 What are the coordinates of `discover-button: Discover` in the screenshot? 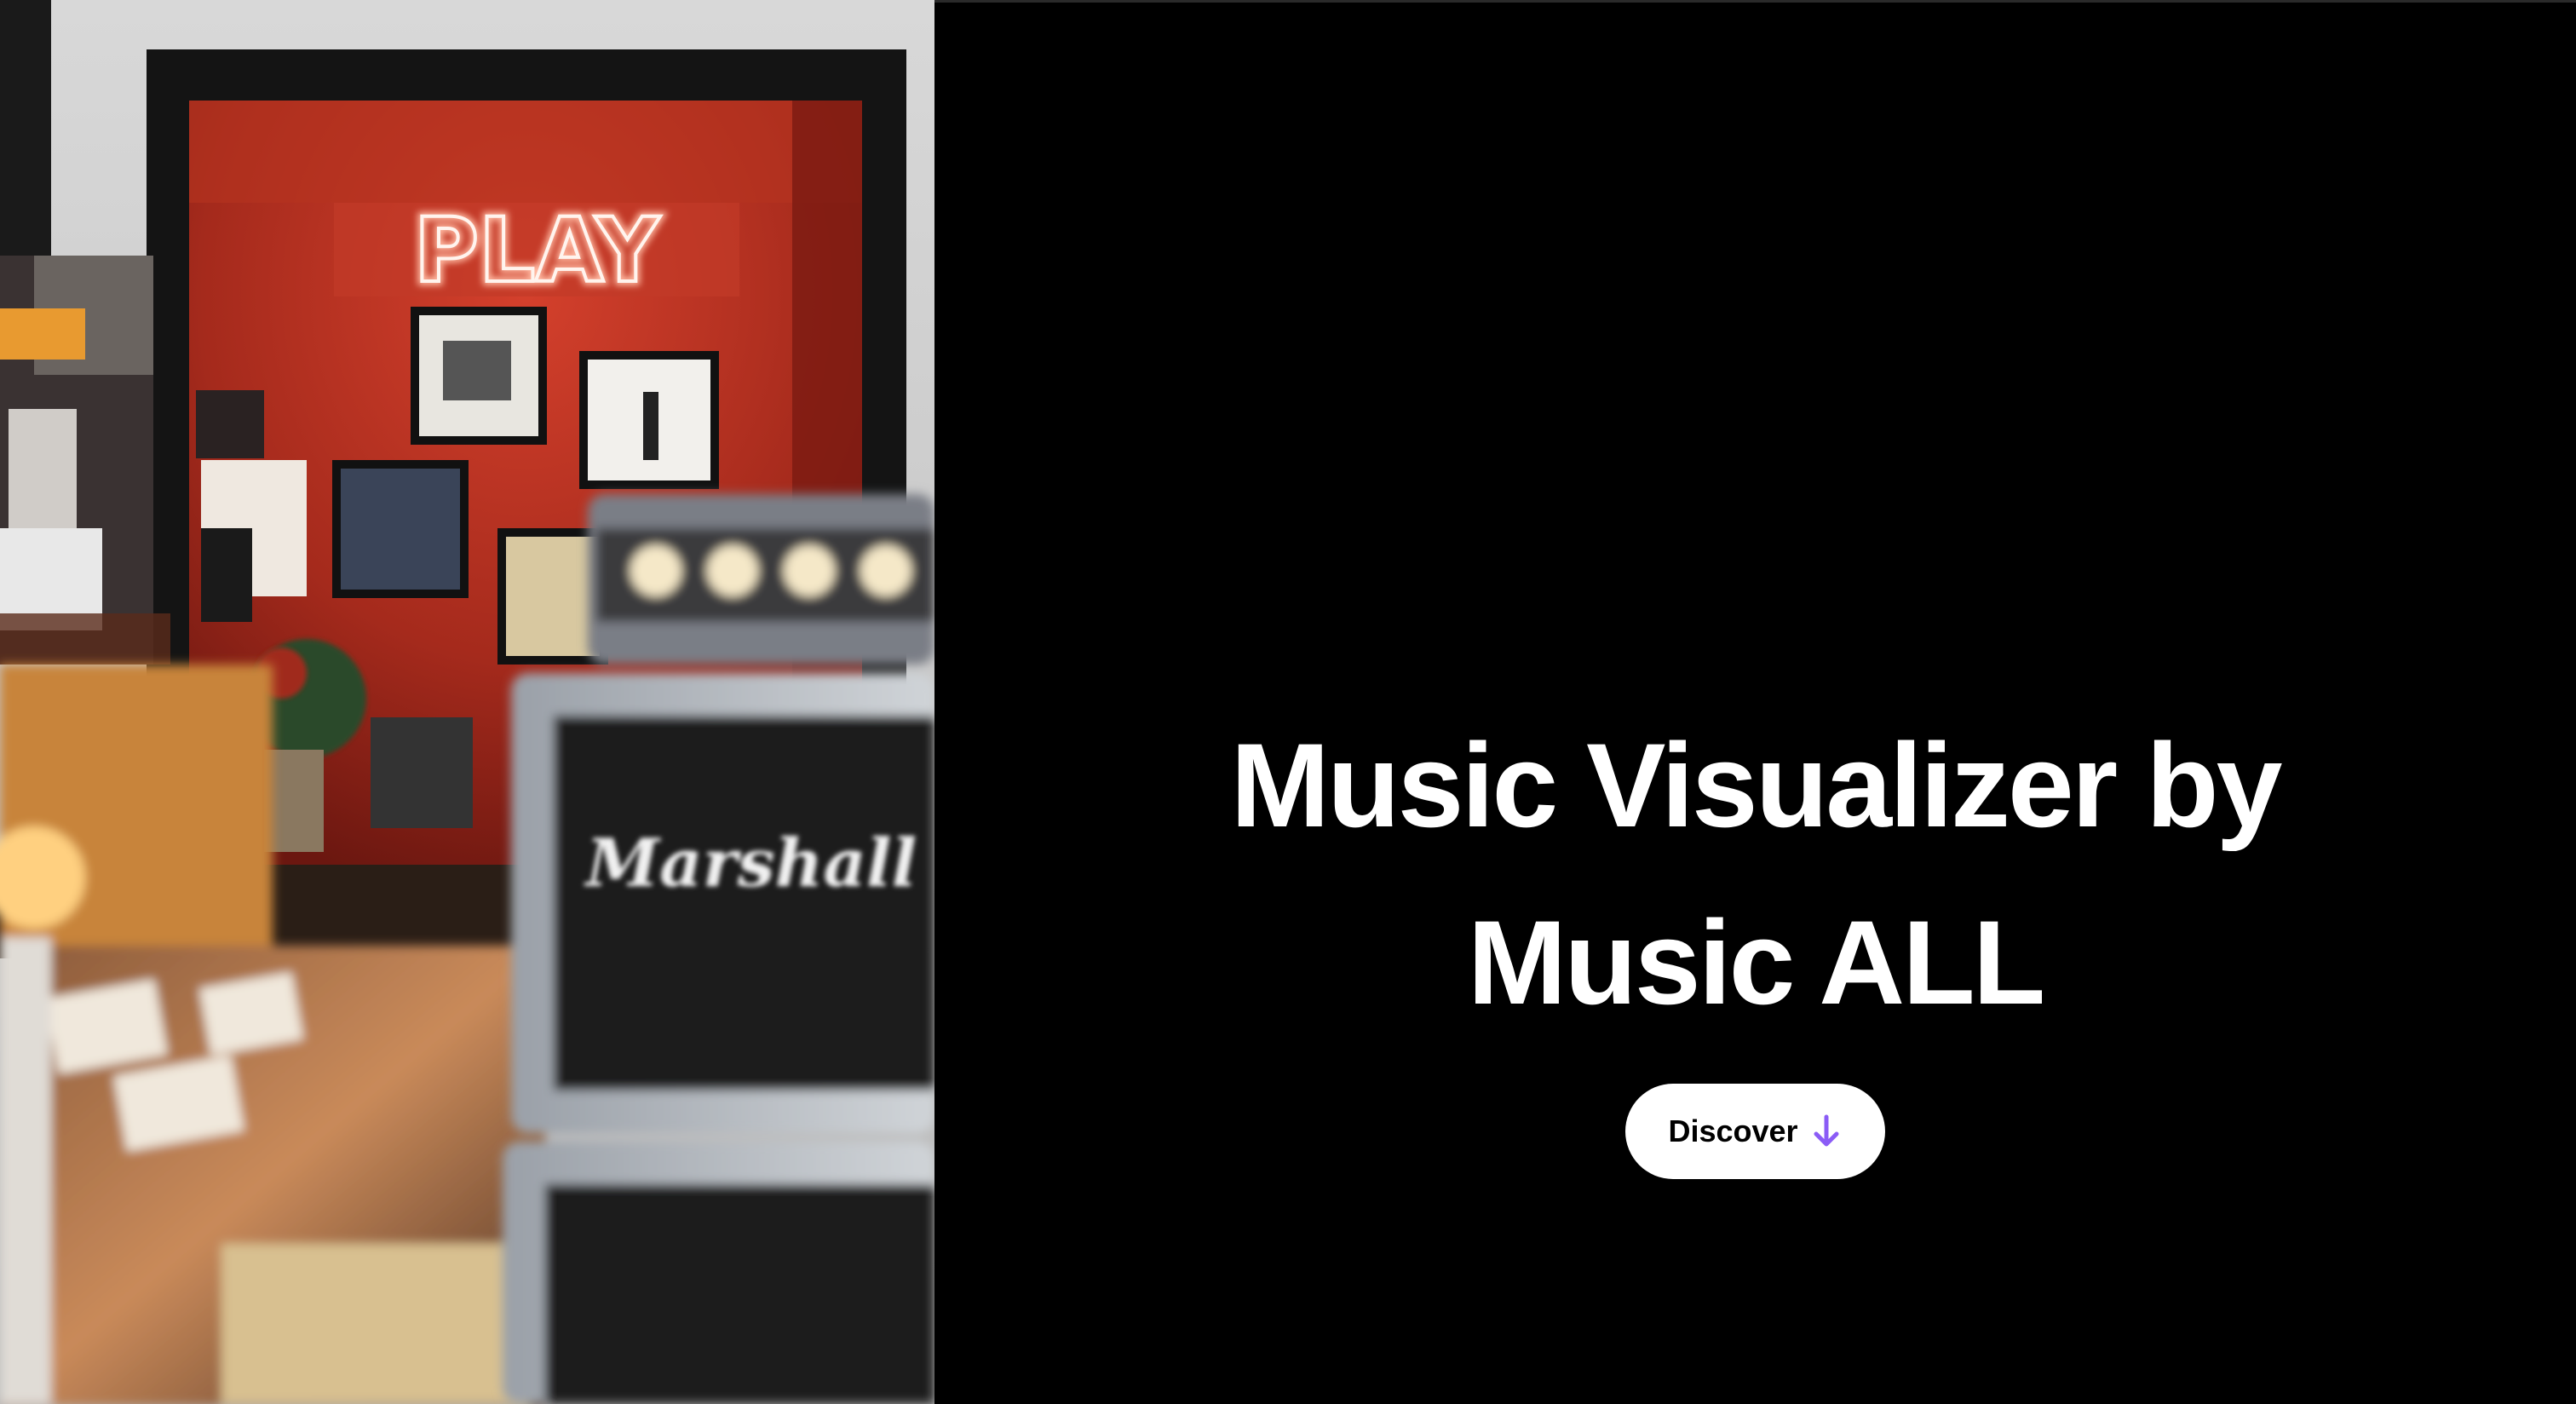 It's located at (1755, 1131).